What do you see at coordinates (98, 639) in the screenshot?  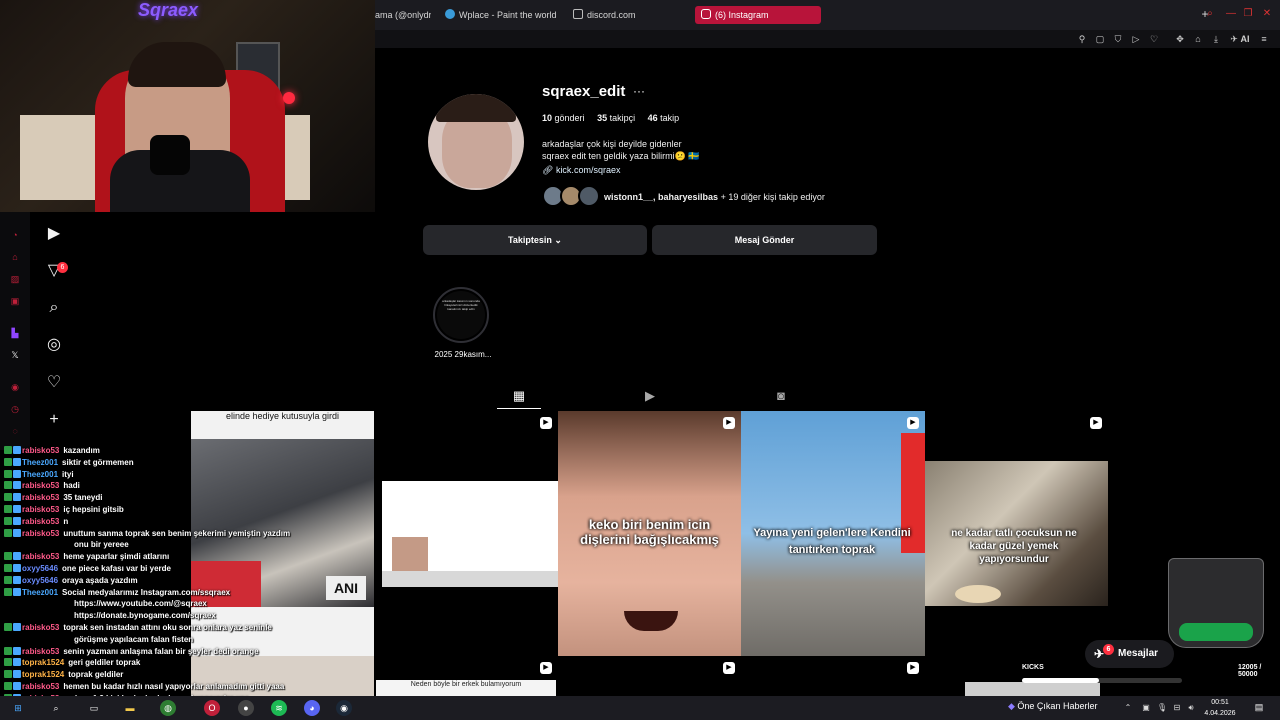 I see `chat-message: görüşme yapılacam falan fisten` at bounding box center [98, 639].